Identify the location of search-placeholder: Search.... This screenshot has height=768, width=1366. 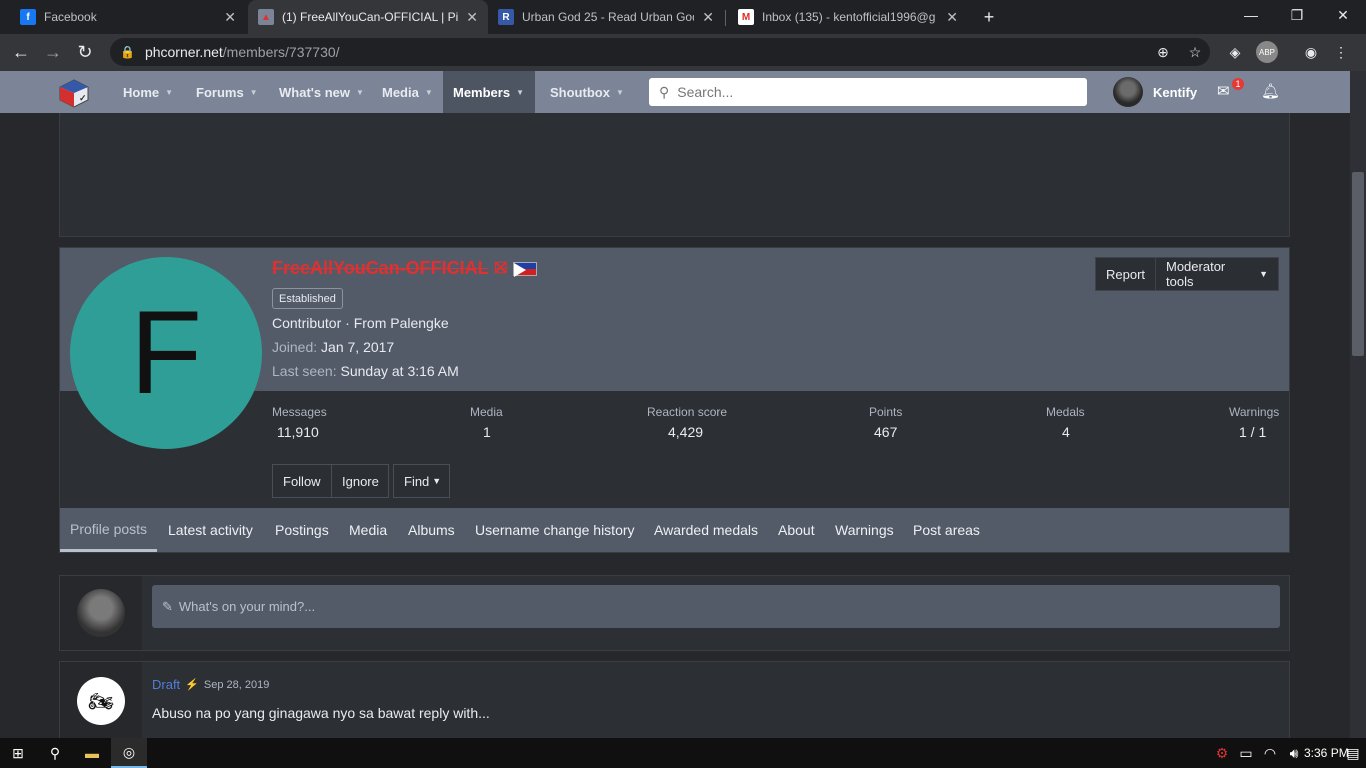
(705, 92).